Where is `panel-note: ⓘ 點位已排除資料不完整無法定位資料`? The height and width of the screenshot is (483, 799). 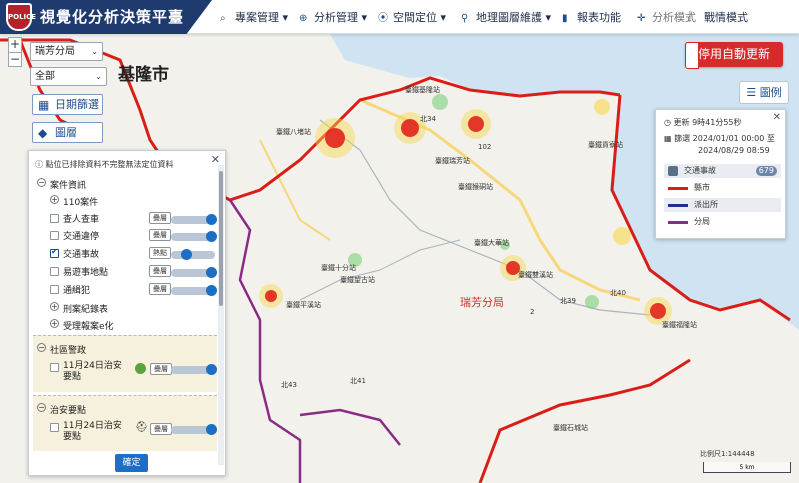
panel-note: ⓘ 點位已排除資料不完整無法定位資料 is located at coordinates (104, 164).